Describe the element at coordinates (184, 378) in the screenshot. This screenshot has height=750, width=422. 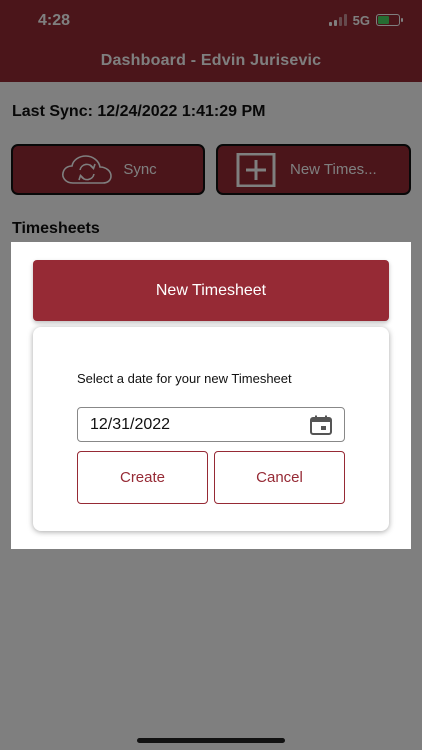
I see `dialog-prompt: Select a date for your new Timesheet` at that location.